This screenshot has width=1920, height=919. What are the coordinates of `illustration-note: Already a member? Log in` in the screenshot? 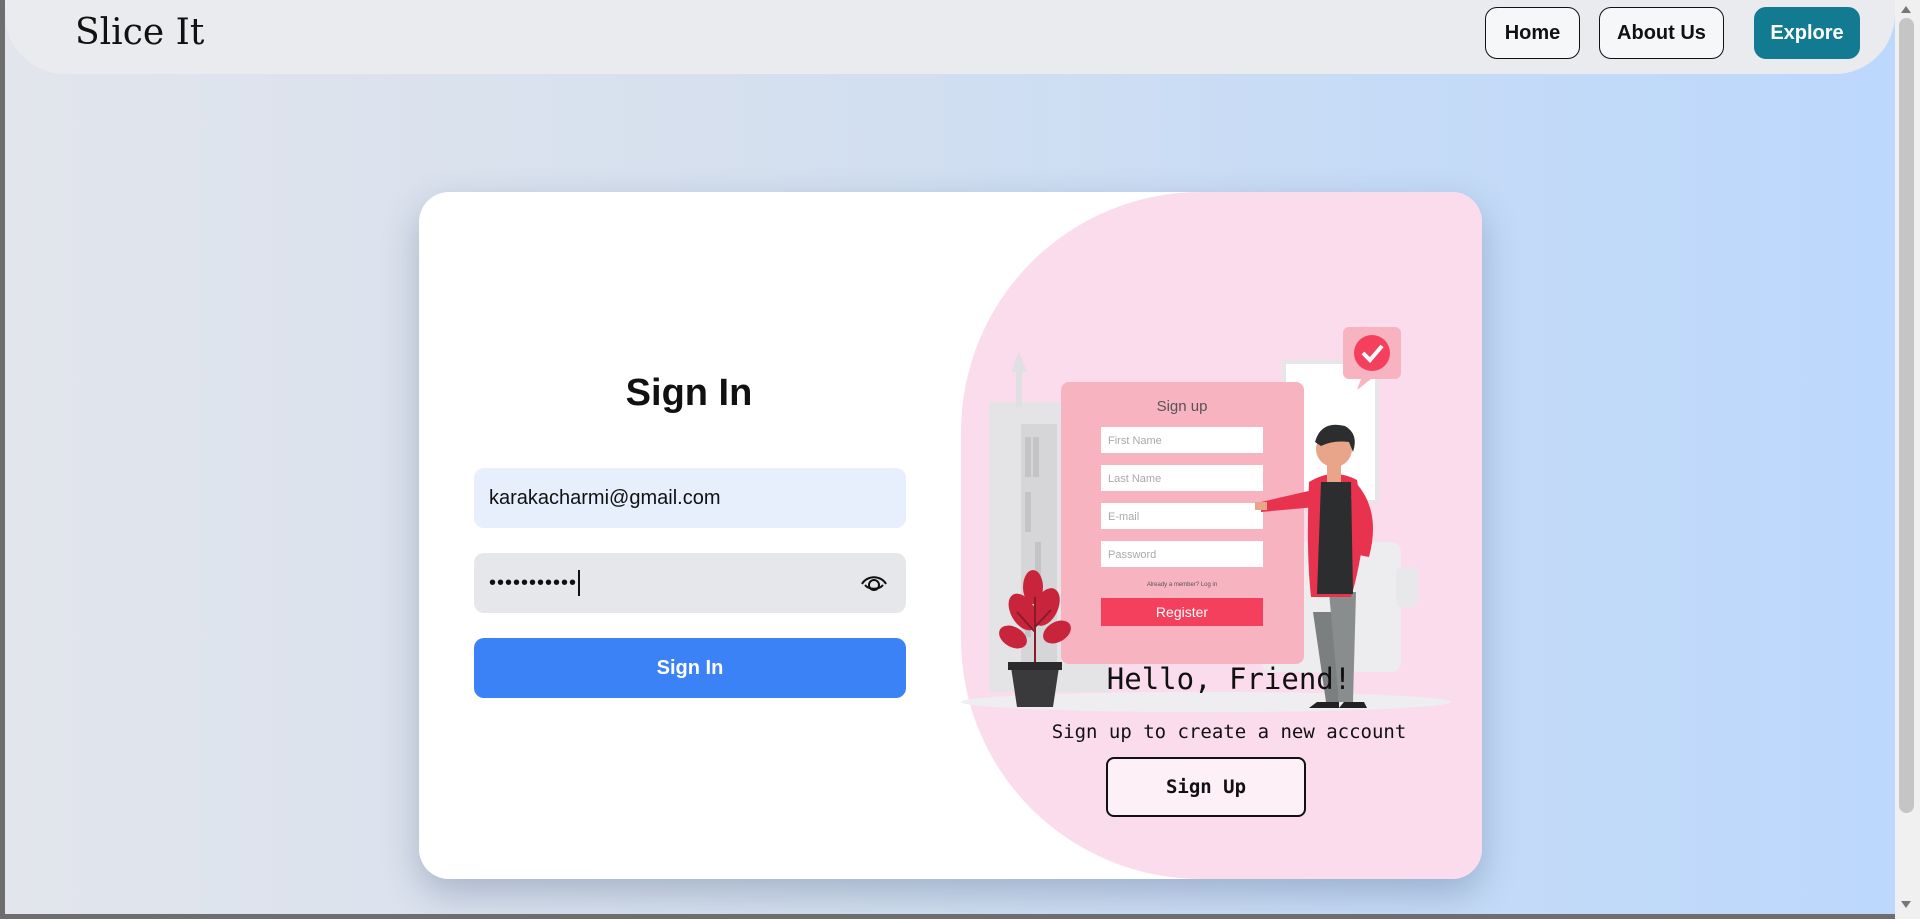 It's located at (1182, 585).